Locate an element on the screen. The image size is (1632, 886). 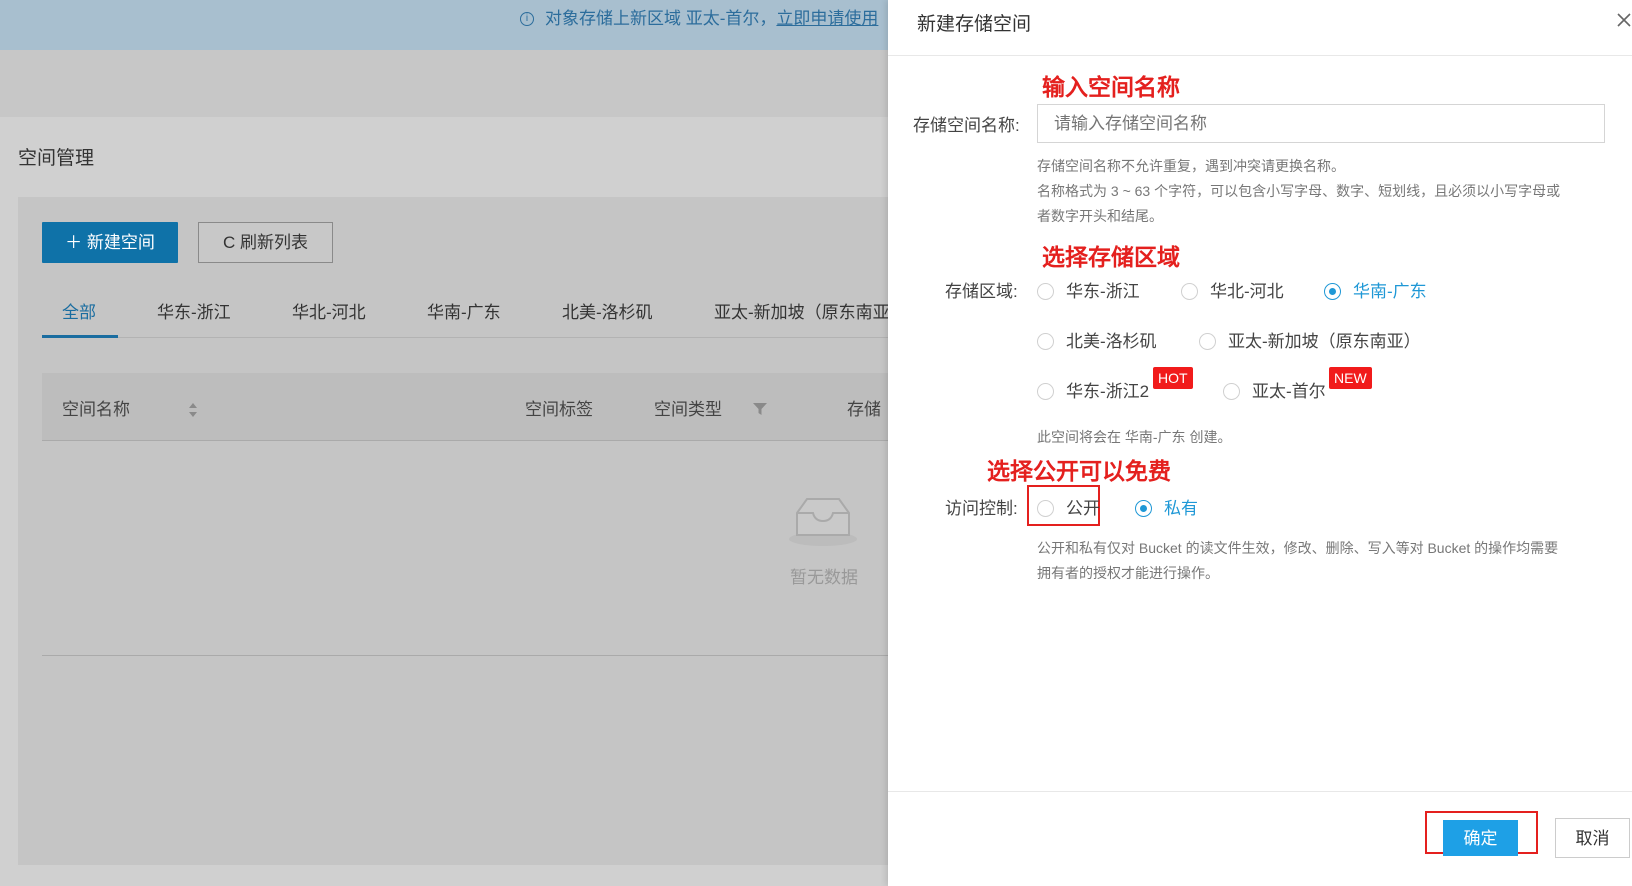
radio-label: 亚太-首尔 is located at coordinates (1289, 391).